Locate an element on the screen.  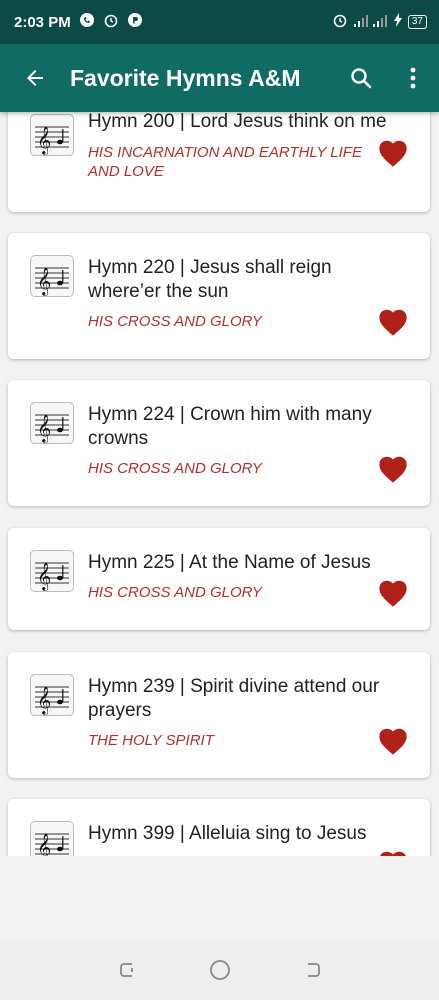
alarm-status-icon is located at coordinates (340, 22).